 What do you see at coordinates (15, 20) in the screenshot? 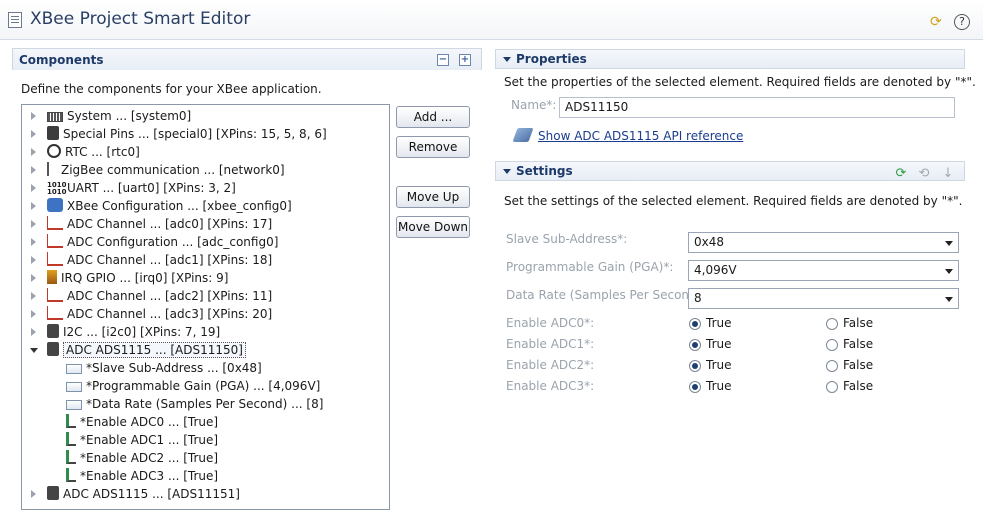
I see `editor-icon` at bounding box center [15, 20].